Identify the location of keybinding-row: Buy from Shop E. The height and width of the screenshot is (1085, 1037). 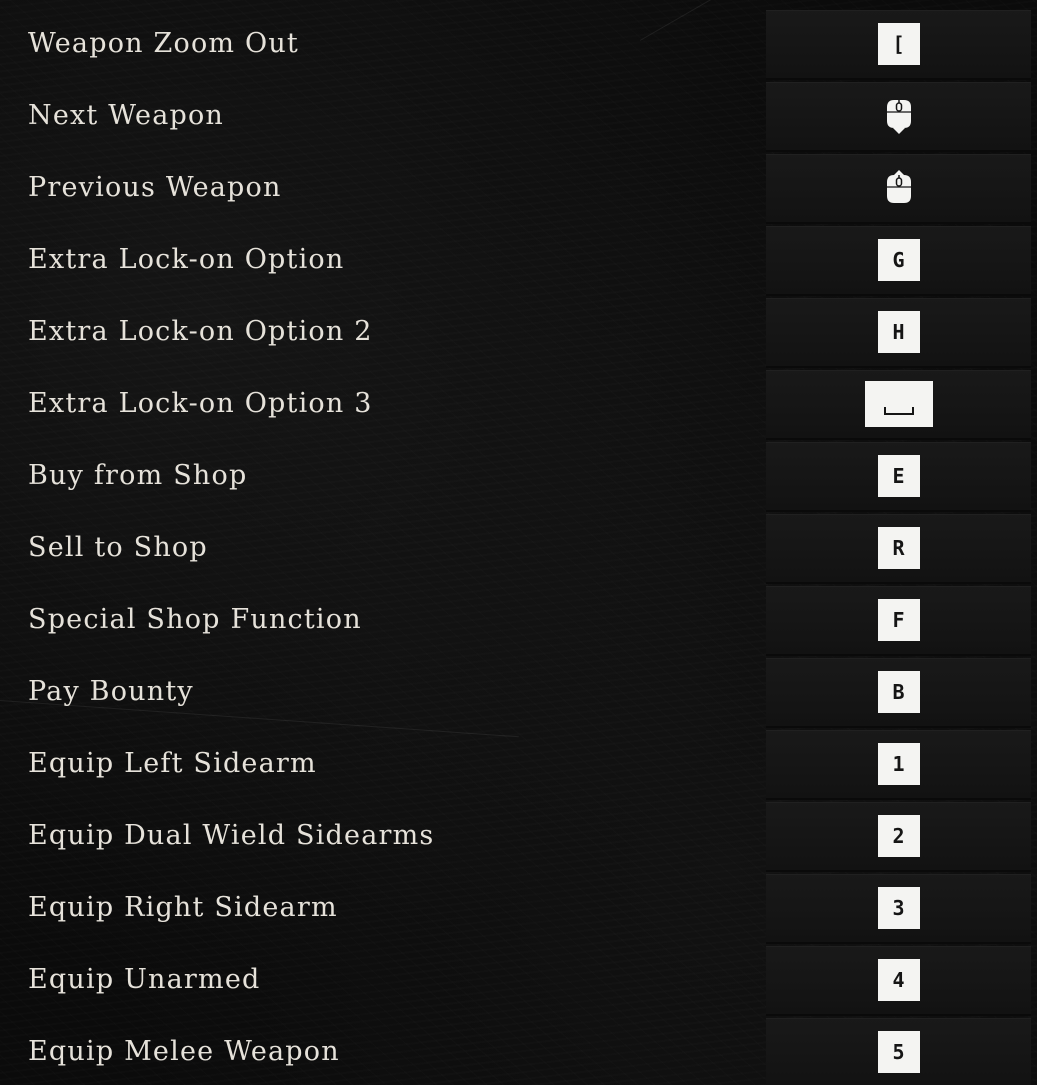
(518, 476).